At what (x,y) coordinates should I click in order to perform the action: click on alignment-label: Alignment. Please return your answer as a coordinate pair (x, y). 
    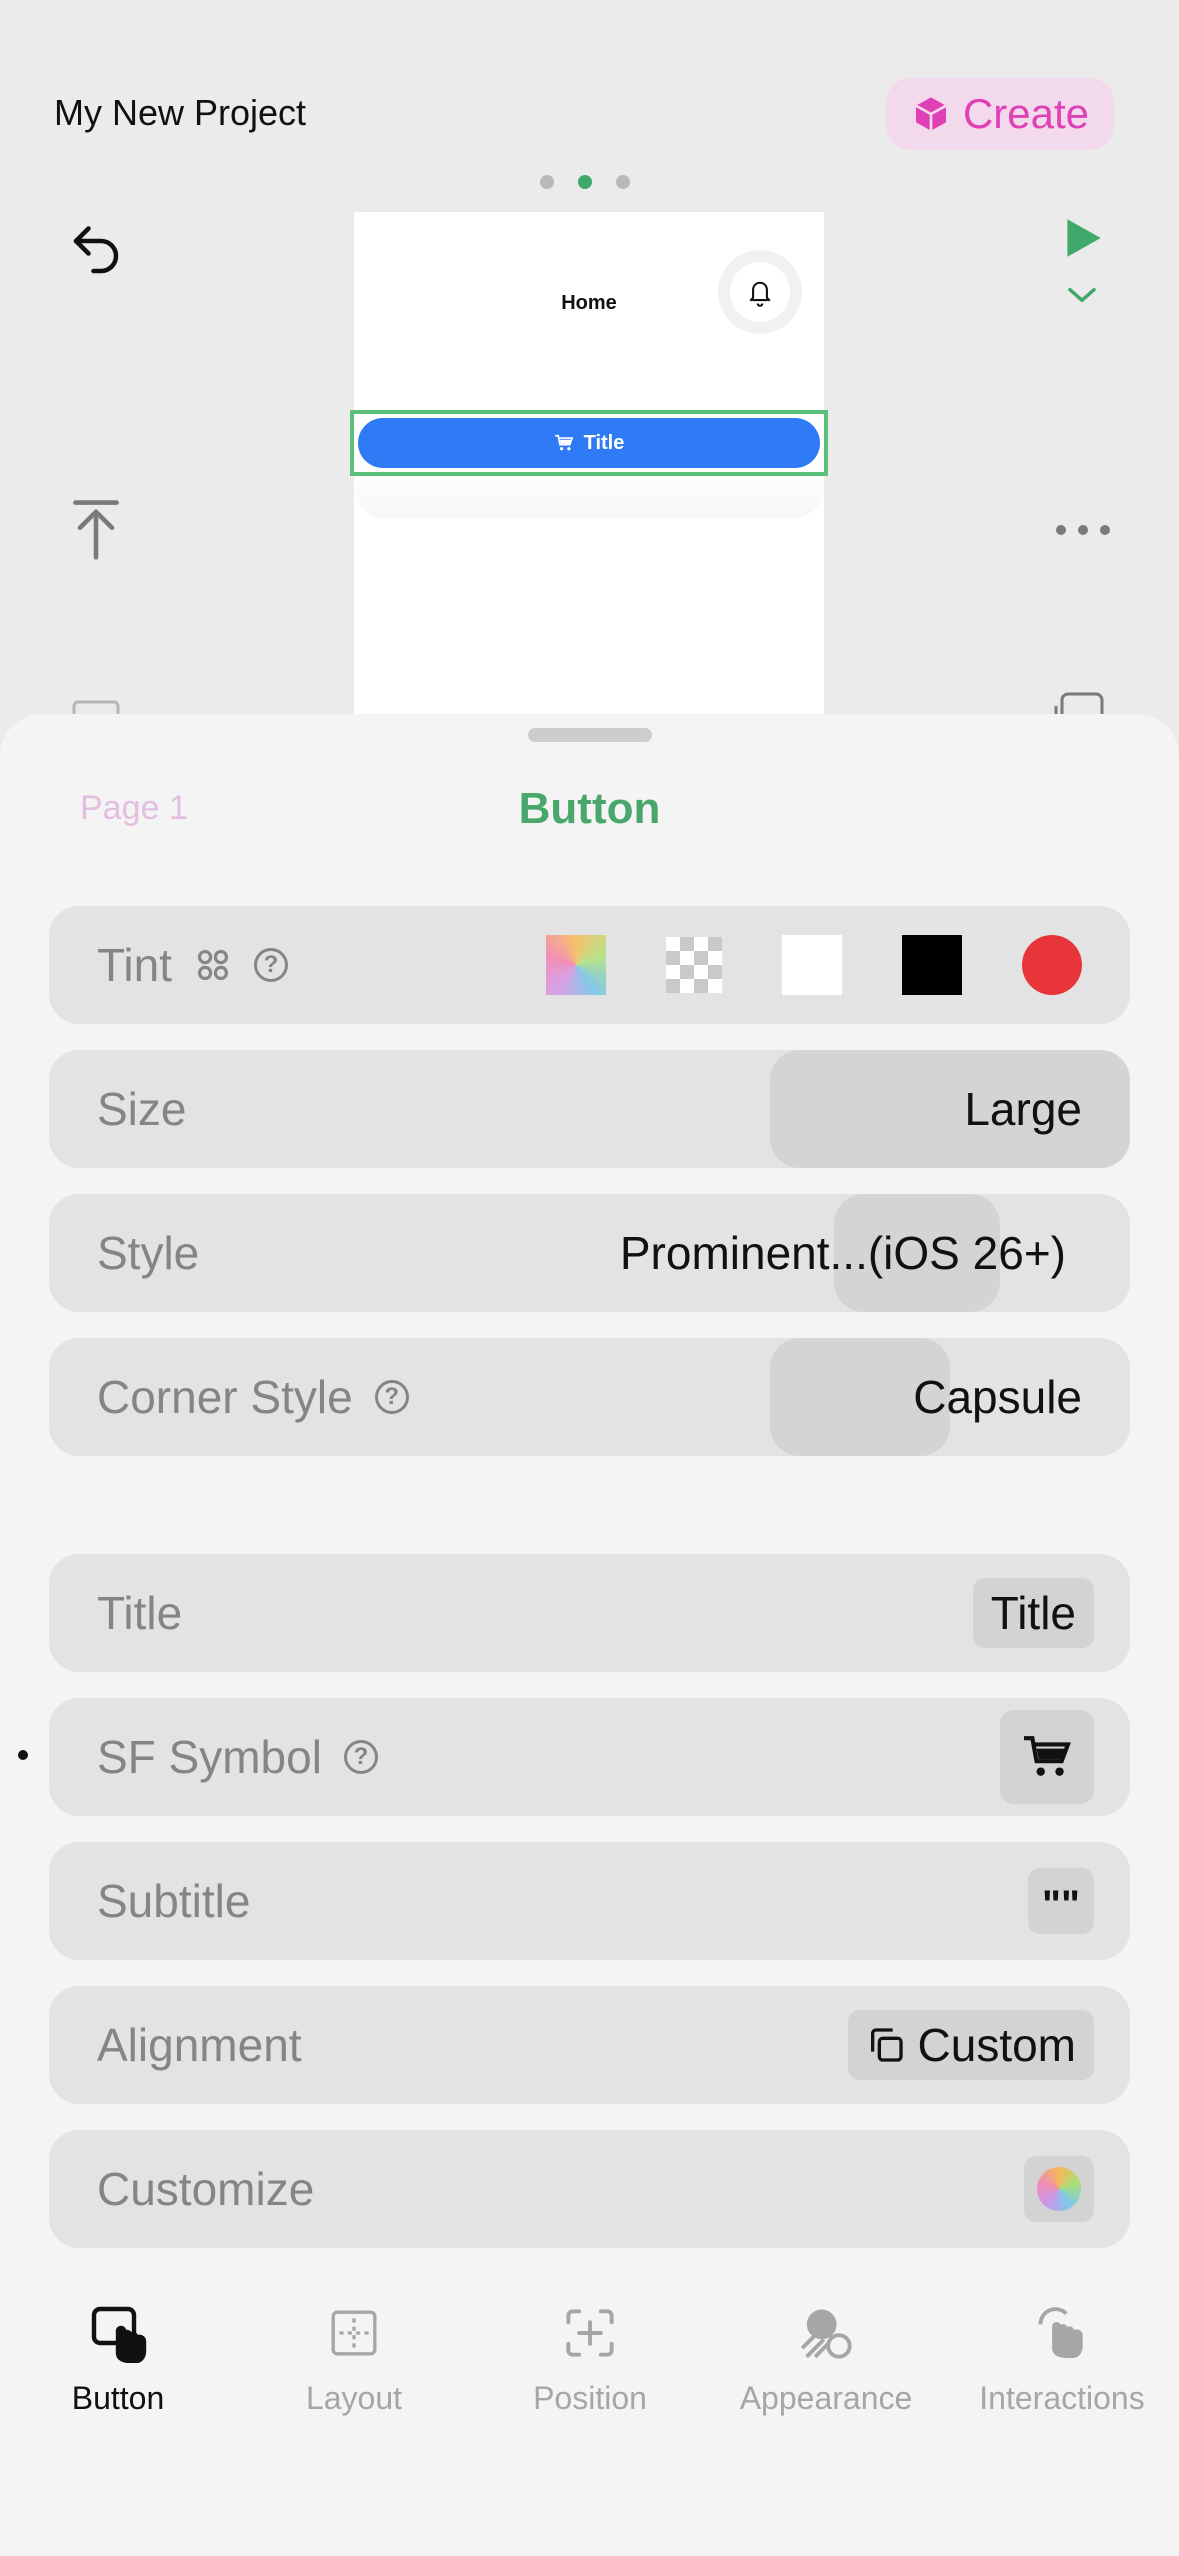
    Looking at the image, I should click on (199, 2045).